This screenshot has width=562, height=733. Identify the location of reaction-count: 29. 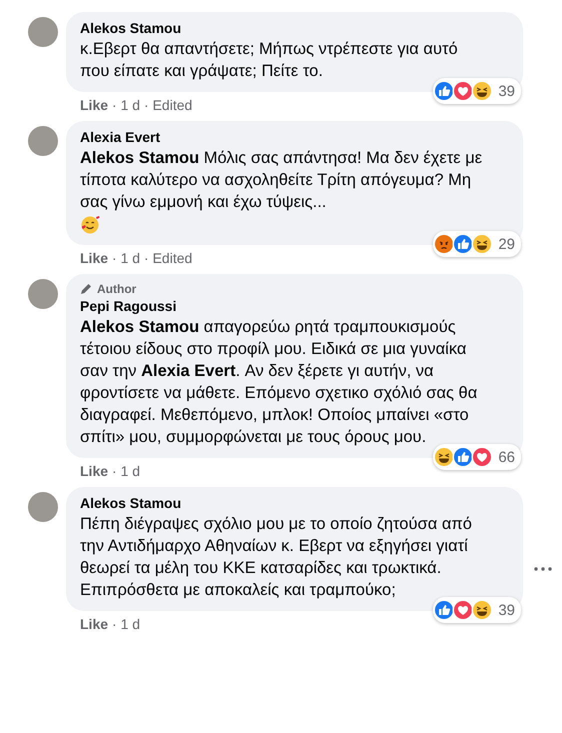
(506, 244).